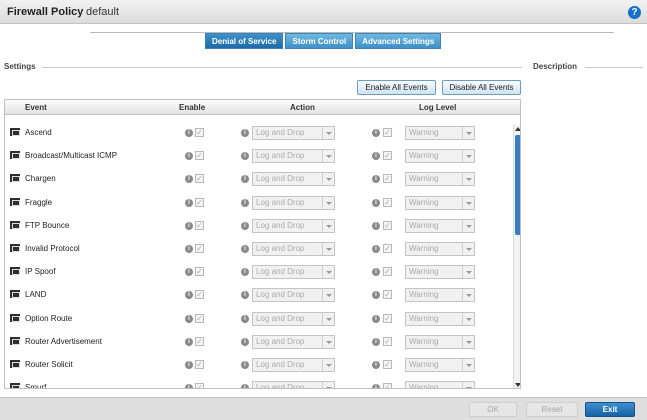 Image resolution: width=647 pixels, height=420 pixels. I want to click on tab-advanced-settings: Advanced Settings, so click(398, 41).